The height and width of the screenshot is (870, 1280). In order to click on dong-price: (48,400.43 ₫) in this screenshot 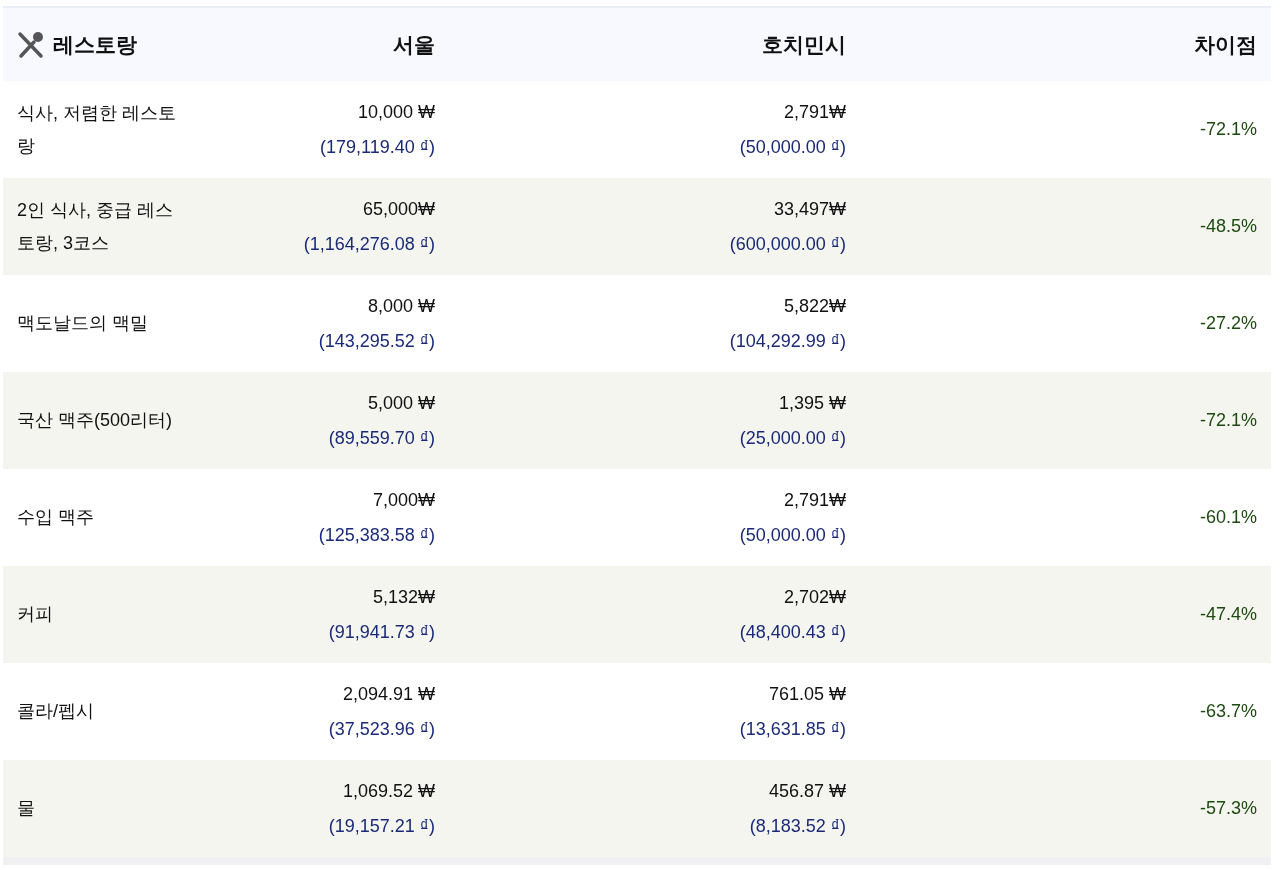, I will do `click(792, 632)`.